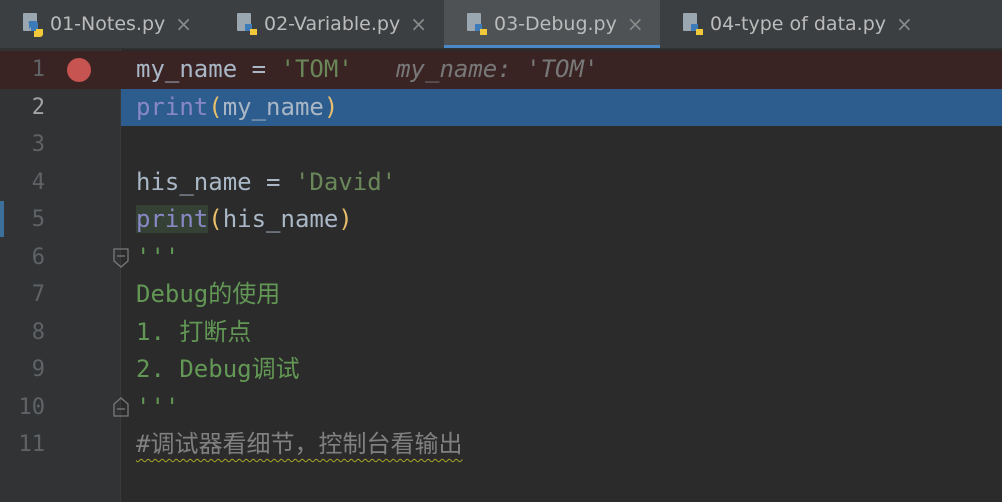 This screenshot has width=1002, height=502. I want to click on tab-label: 01-Notes.py, so click(108, 24).